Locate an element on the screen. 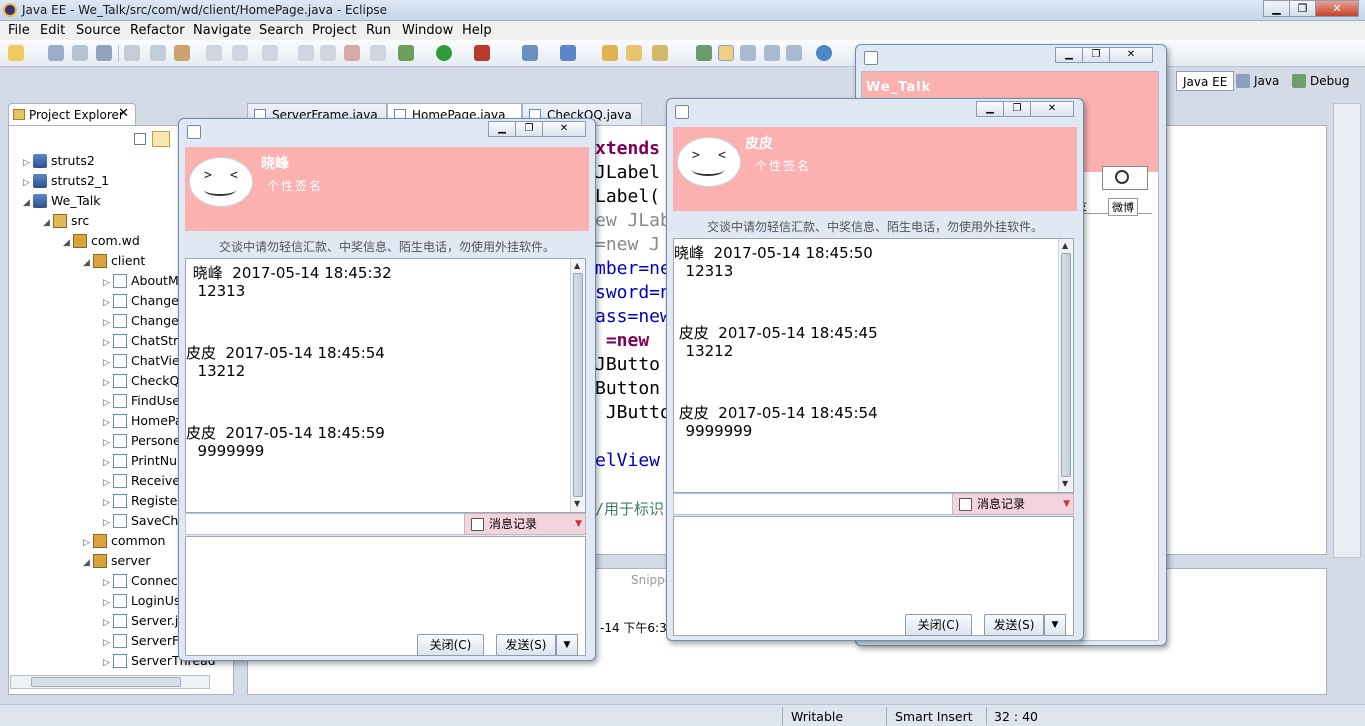 This screenshot has height=726, width=1365. stop-icon is located at coordinates (352, 53).